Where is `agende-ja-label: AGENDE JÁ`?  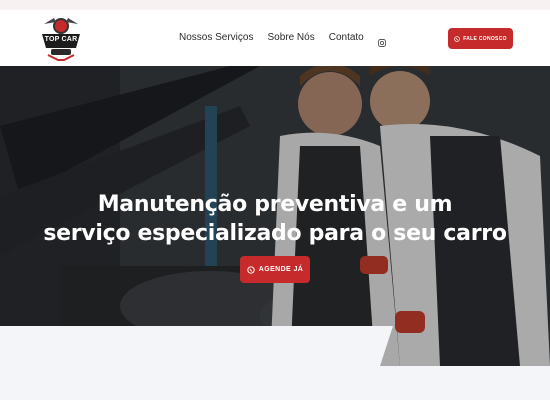 agende-ja-label: AGENDE JÁ is located at coordinates (281, 269).